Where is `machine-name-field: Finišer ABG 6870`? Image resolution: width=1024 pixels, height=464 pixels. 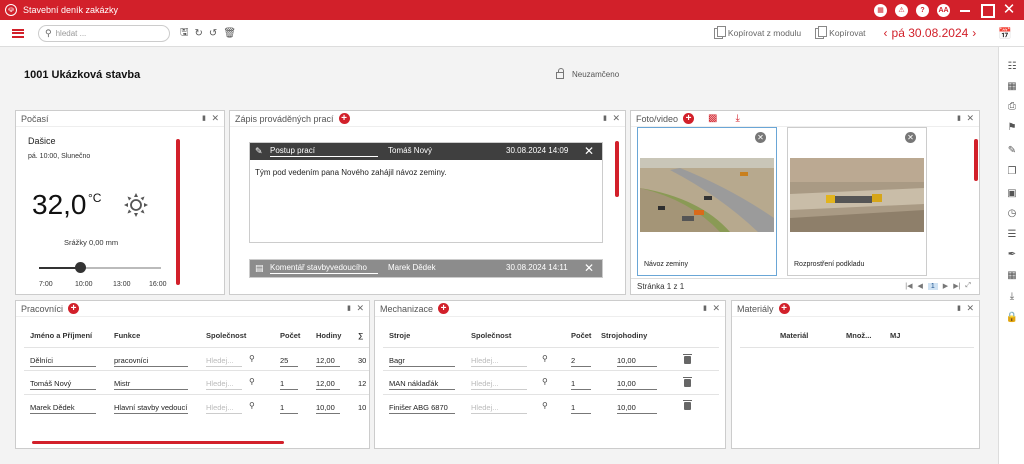
machine-name-field: Finišer ABG 6870 is located at coordinates (422, 408).